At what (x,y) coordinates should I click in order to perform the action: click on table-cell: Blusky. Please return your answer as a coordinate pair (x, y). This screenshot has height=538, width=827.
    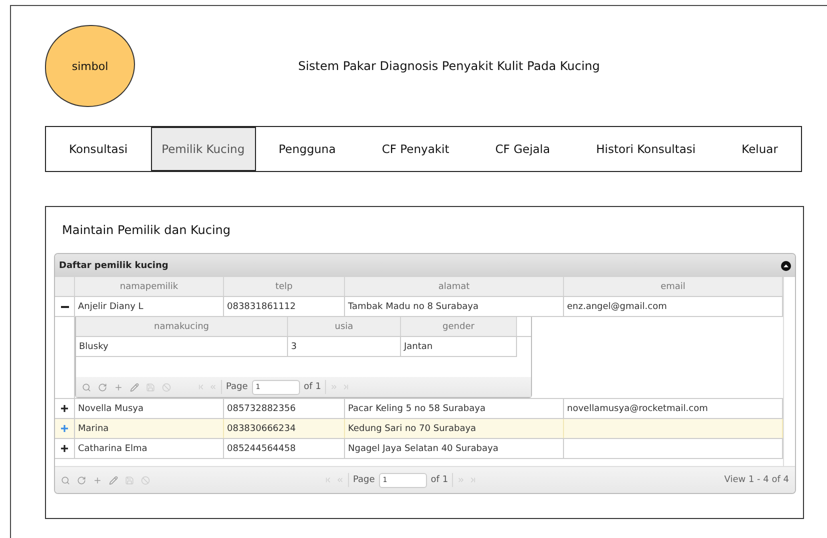
    Looking at the image, I should click on (182, 346).